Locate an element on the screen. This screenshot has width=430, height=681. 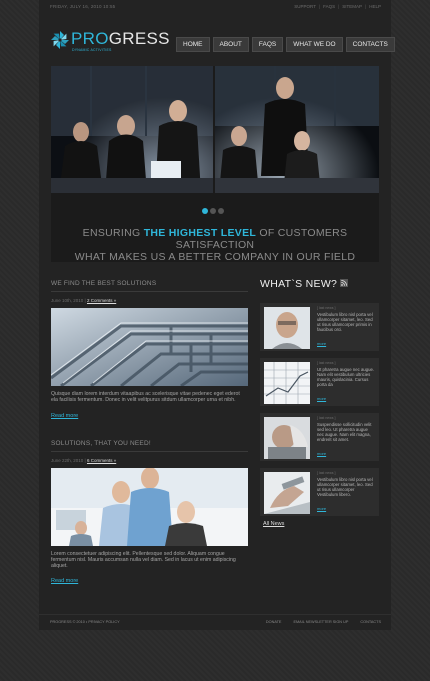
pinwheel-logo-icon is located at coordinates (60, 40).